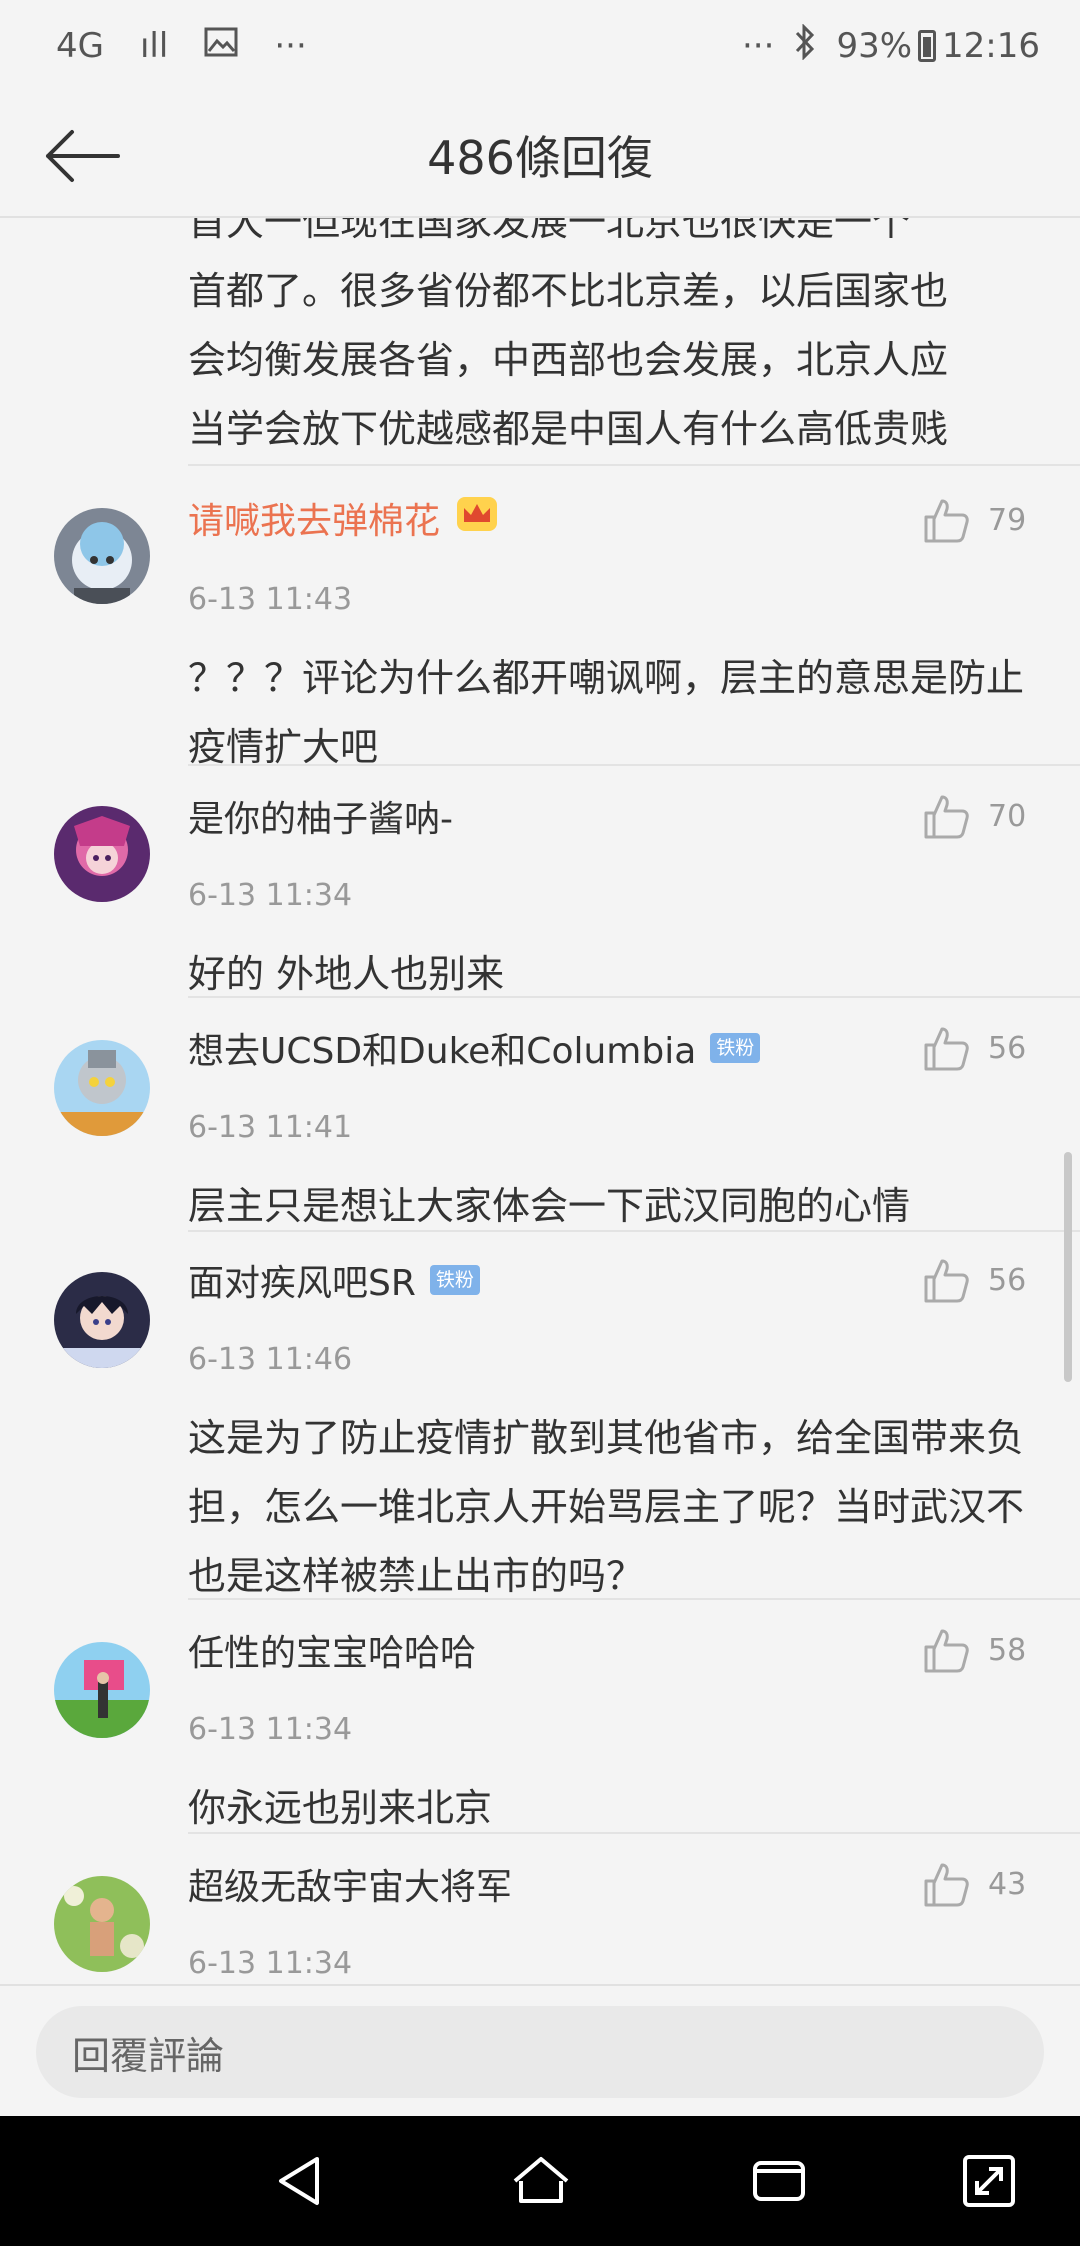 The image size is (1080, 2246). What do you see at coordinates (270, 1127) in the screenshot?
I see `comment-time: 6-13 11:41` at bounding box center [270, 1127].